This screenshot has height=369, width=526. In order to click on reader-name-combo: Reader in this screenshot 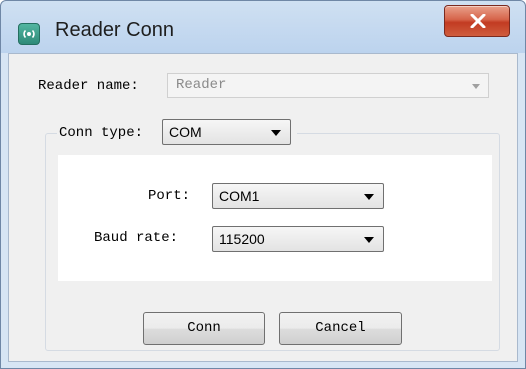, I will do `click(328, 85)`.